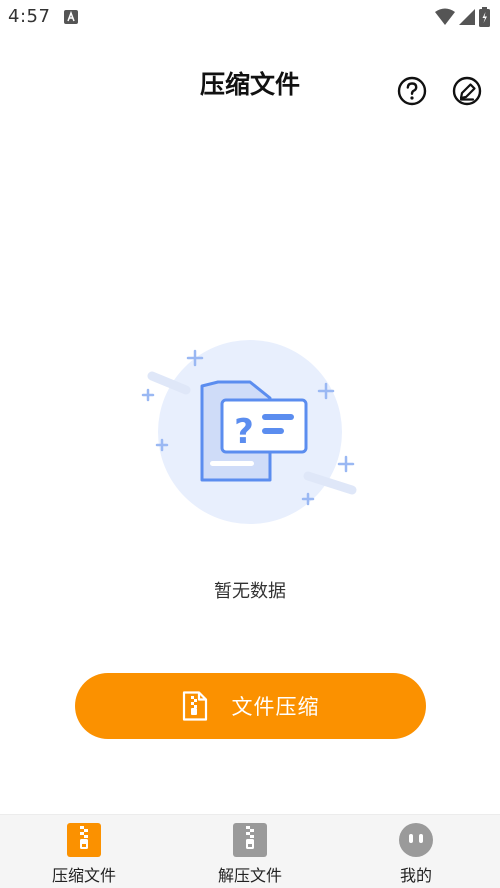 This screenshot has height=888, width=500. I want to click on nav-item-mine: 我的, so click(416, 851).